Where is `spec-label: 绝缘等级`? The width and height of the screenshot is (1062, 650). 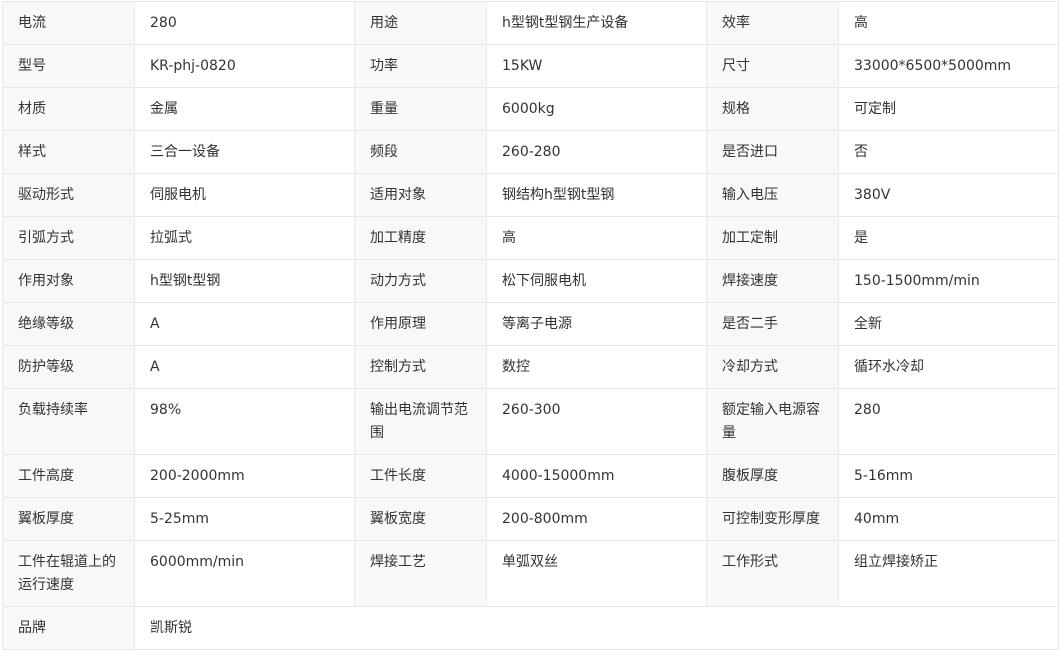 spec-label: 绝缘等级 is located at coordinates (68, 324).